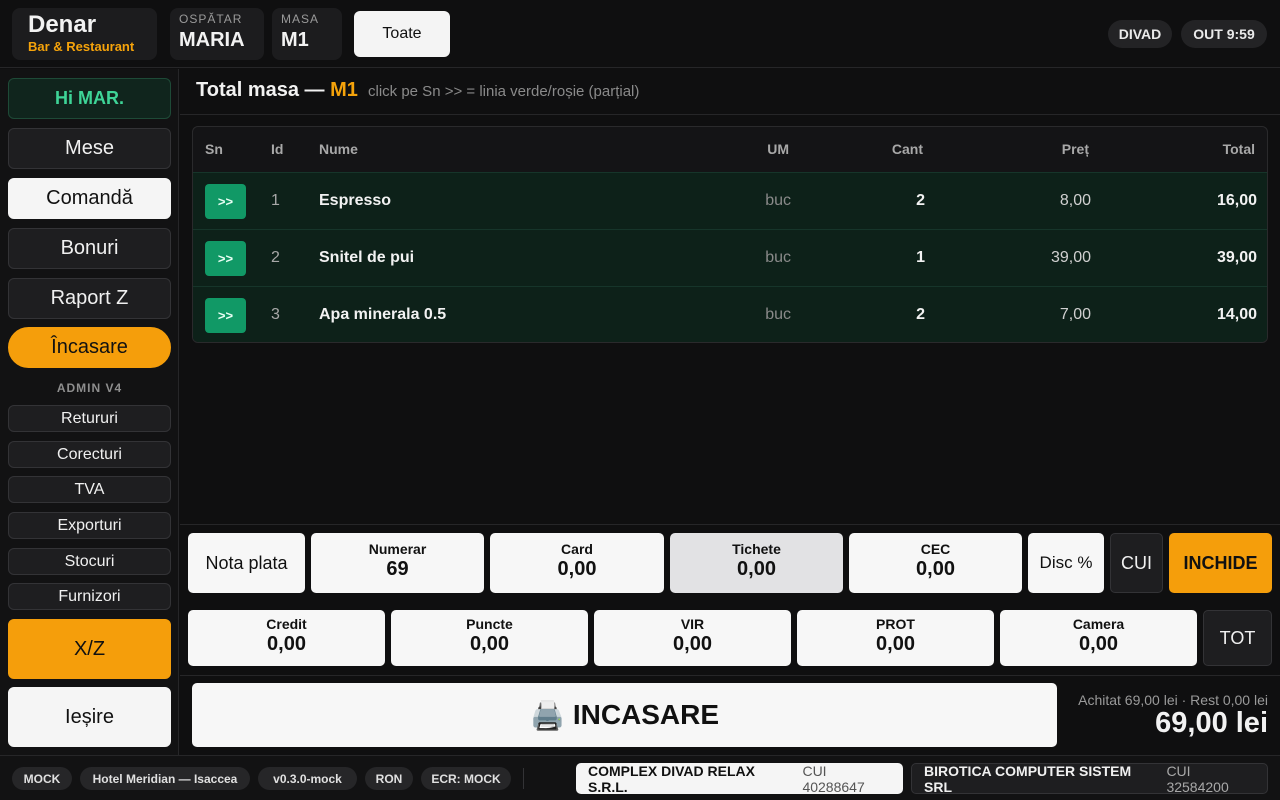 This screenshot has height=800, width=1280. What do you see at coordinates (89, 418) in the screenshot?
I see `sidebar-item-retururi: Retururi` at bounding box center [89, 418].